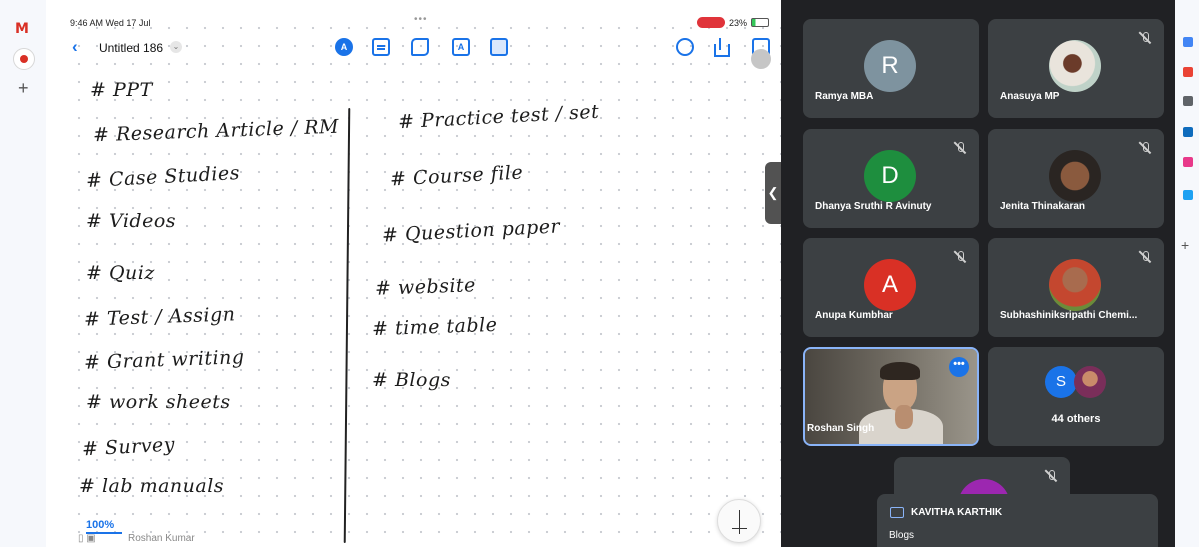  What do you see at coordinates (420, 47) in the screenshot?
I see `shapes-icon` at bounding box center [420, 47].